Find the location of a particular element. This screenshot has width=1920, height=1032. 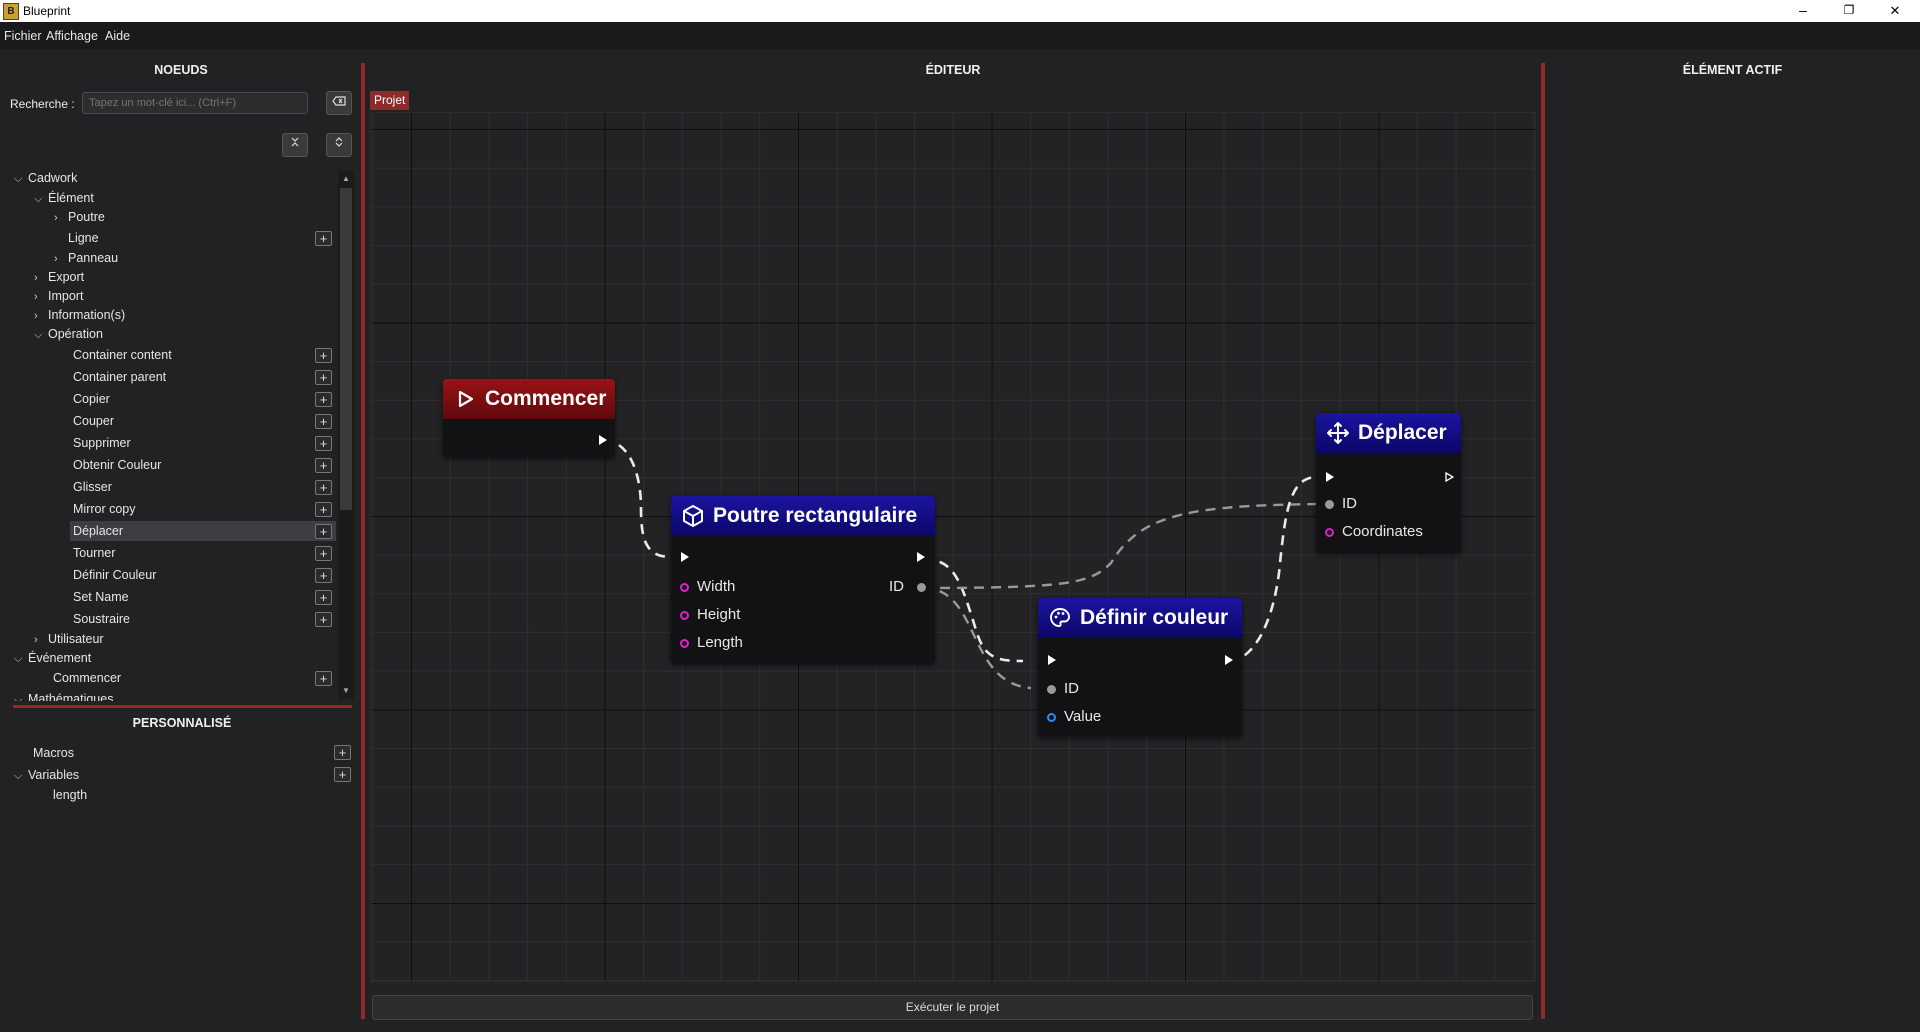

clear-search-button is located at coordinates (339, 103).